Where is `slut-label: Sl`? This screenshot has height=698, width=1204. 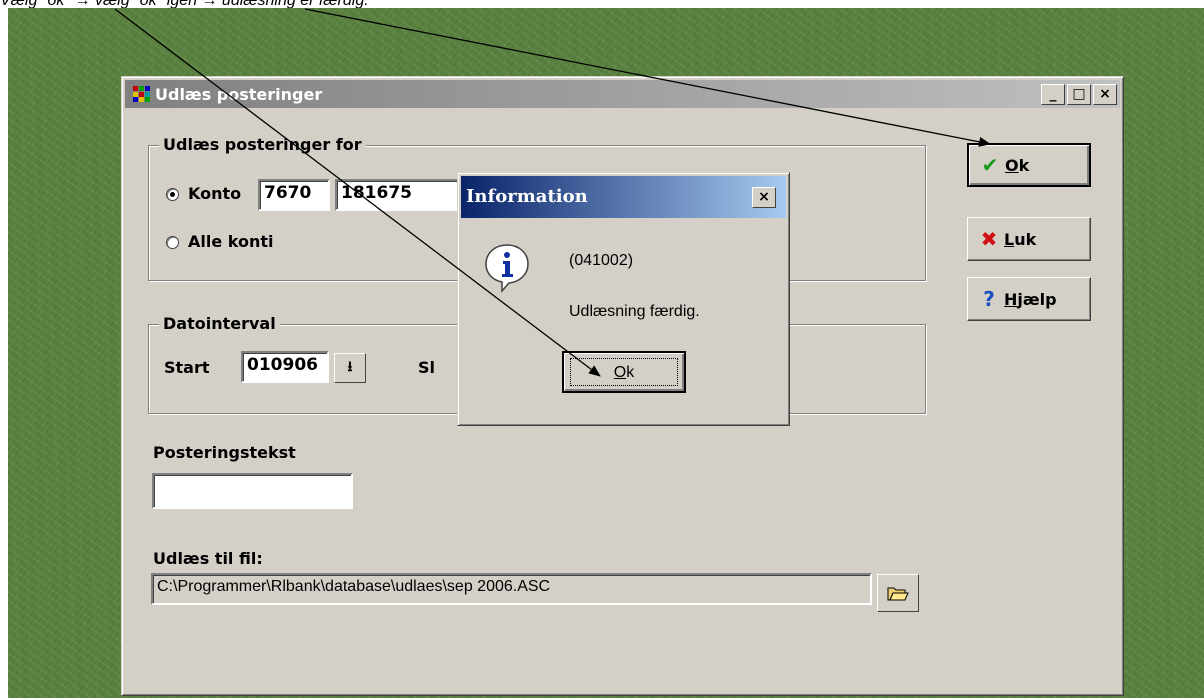
slut-label: Sl is located at coordinates (427, 367).